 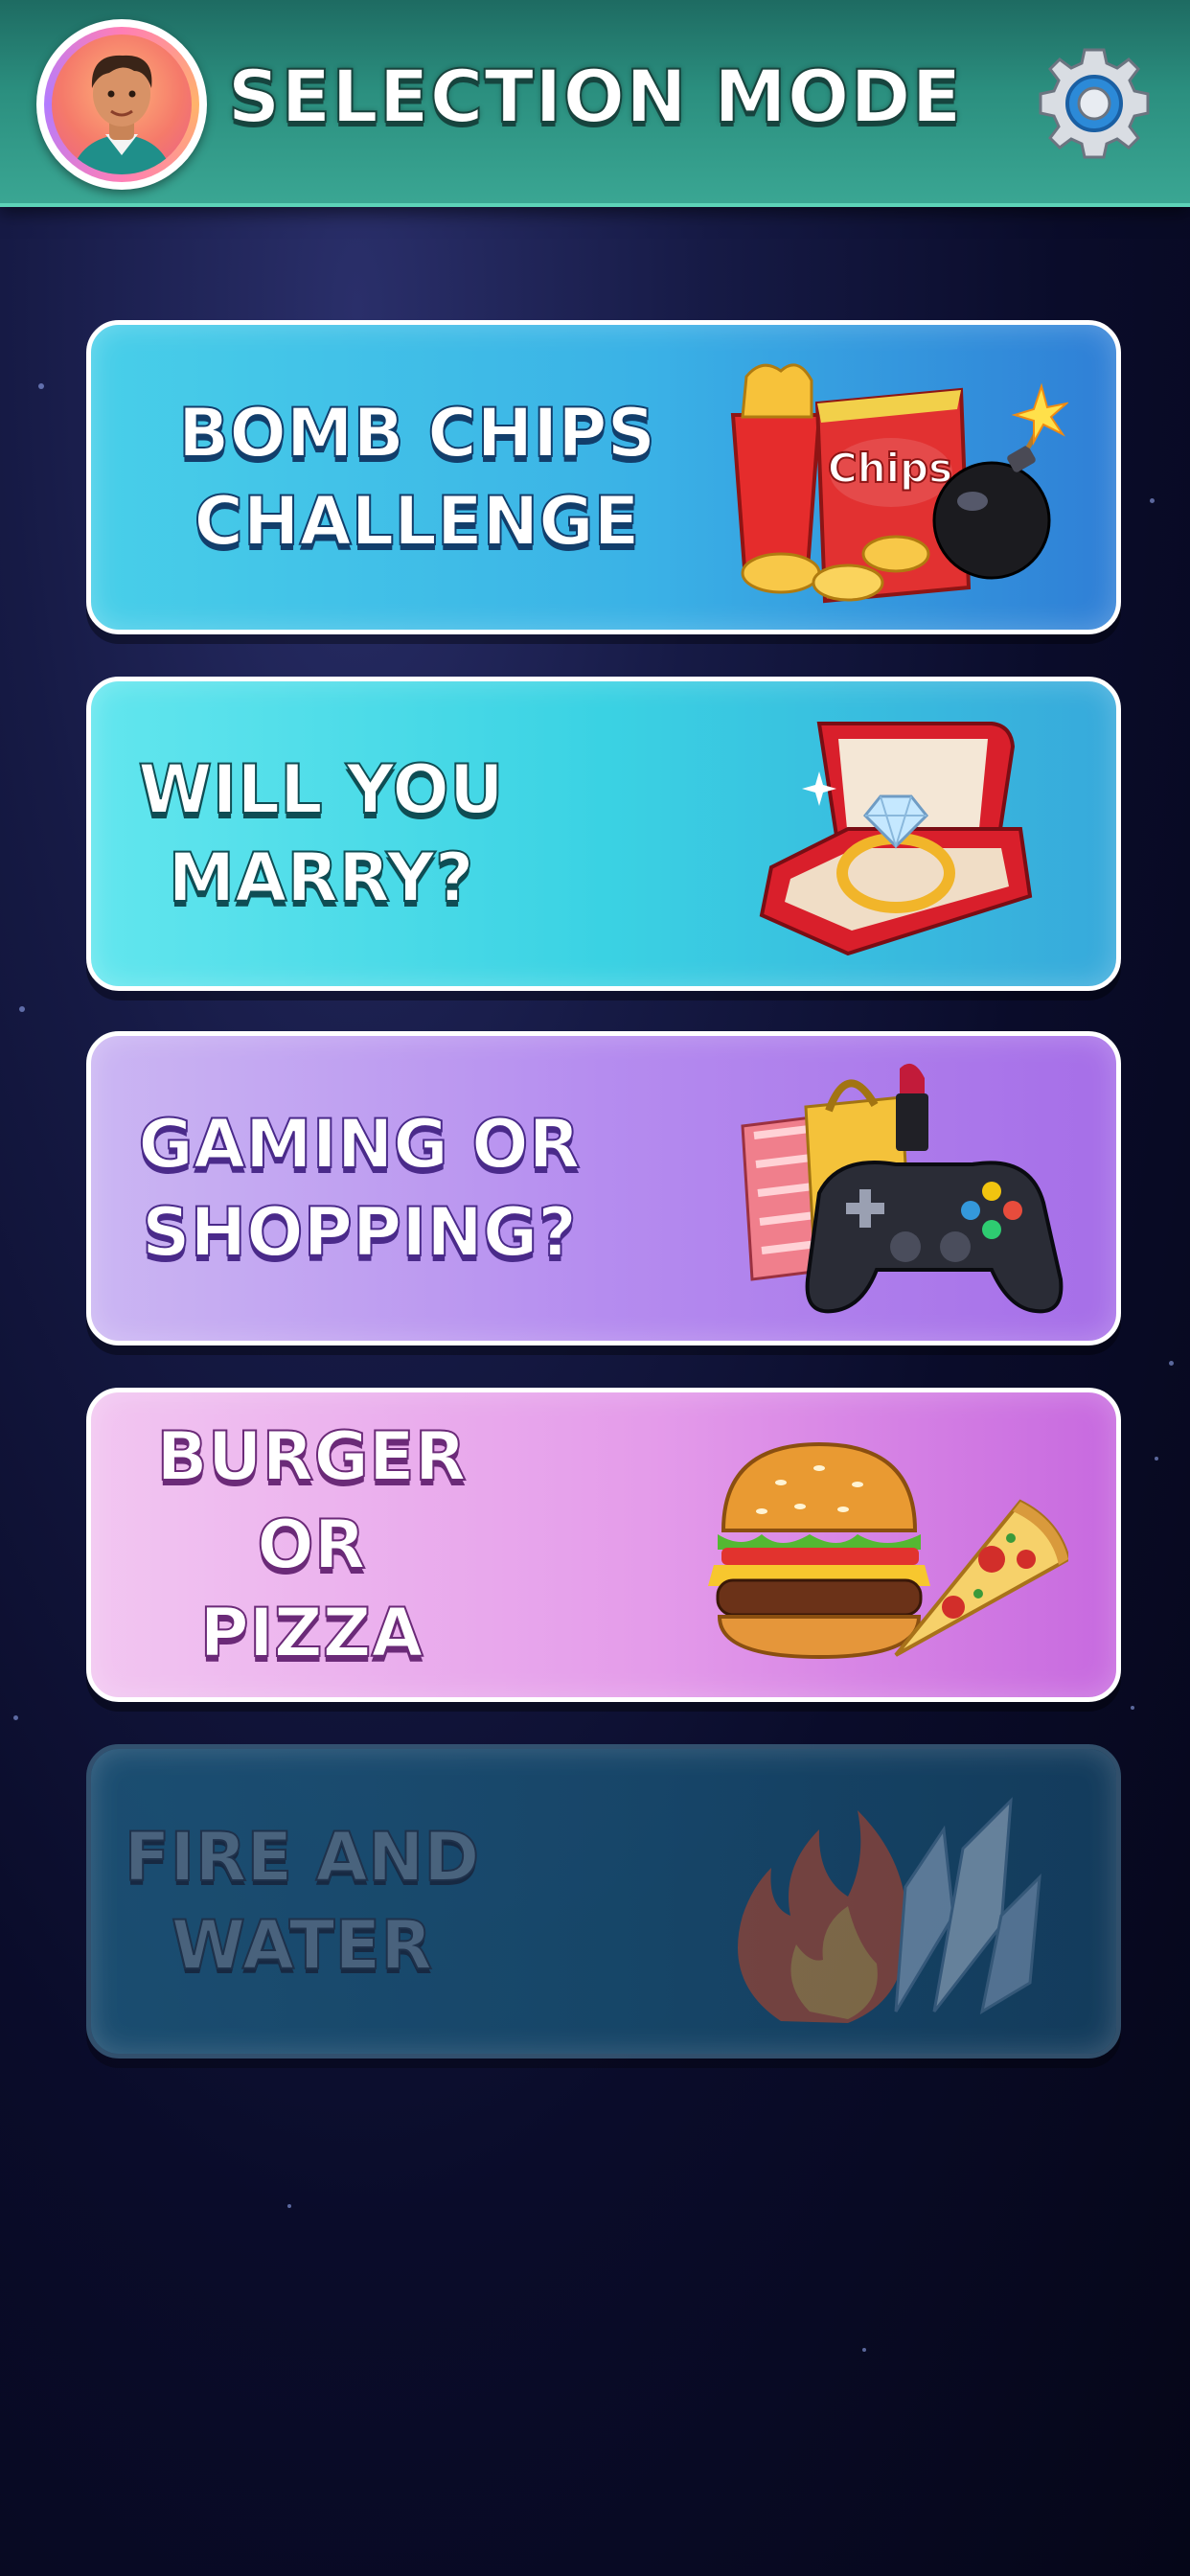 What do you see at coordinates (604, 834) in the screenshot?
I see `mode-card-will-you-marry: WILL YOU MARRY?` at bounding box center [604, 834].